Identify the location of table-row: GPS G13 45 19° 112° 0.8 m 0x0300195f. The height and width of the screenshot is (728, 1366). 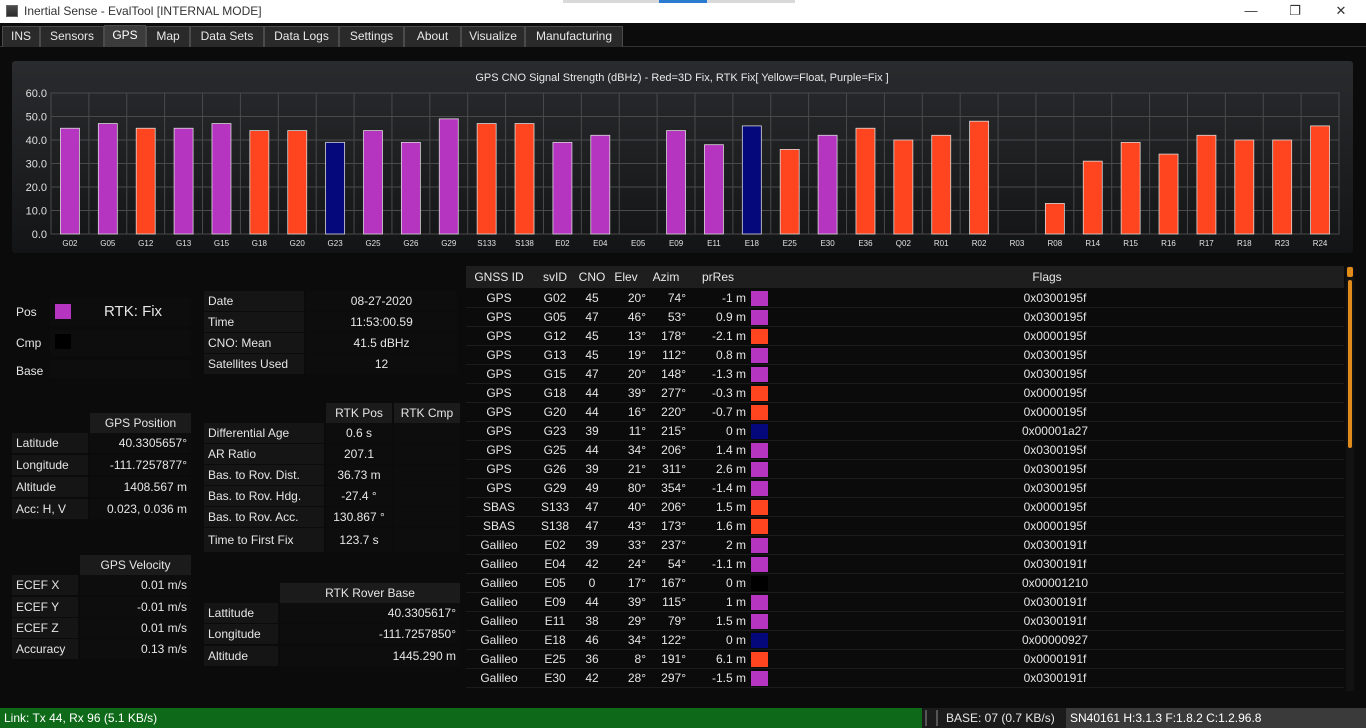
(905, 355).